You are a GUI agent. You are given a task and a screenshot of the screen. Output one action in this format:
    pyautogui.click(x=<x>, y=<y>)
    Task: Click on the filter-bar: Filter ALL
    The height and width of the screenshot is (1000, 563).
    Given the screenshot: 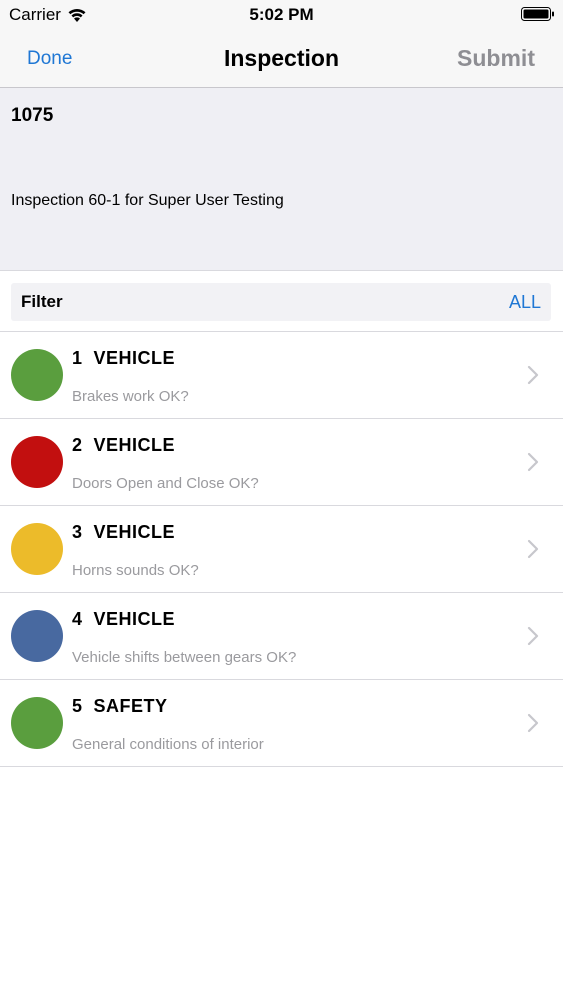 What is the action you would take?
    pyautogui.click(x=281, y=302)
    